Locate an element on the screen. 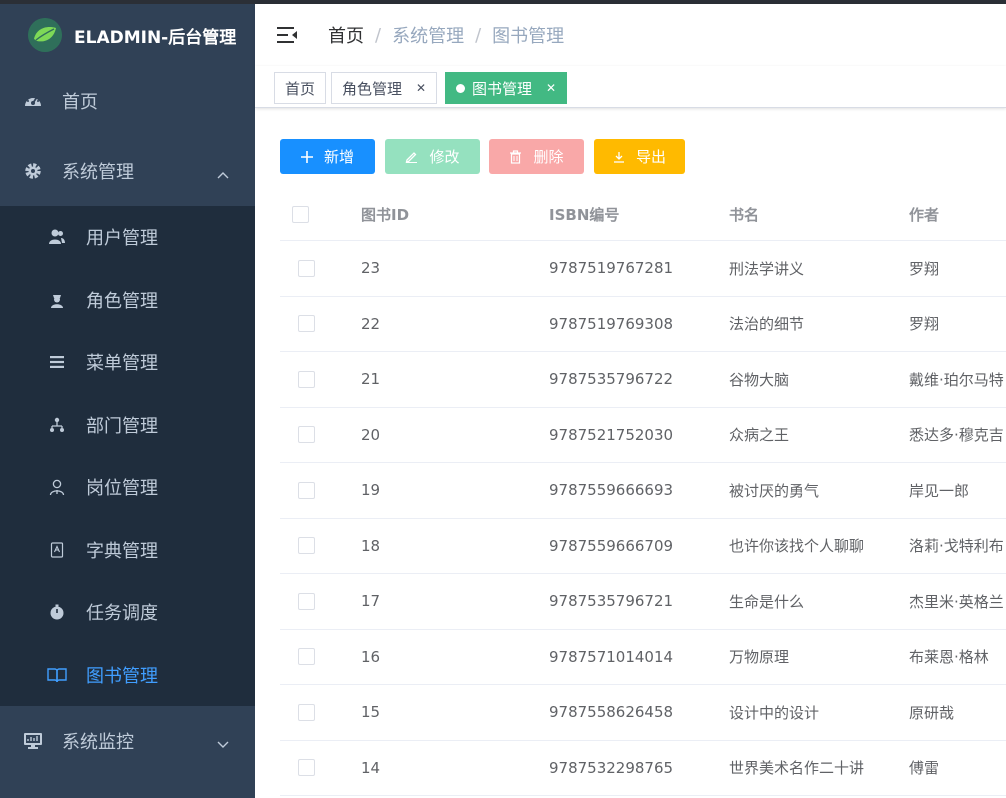  table-row: 19 9787559666693 被讨厌的勇气 岸见一郎 is located at coordinates (643, 491).